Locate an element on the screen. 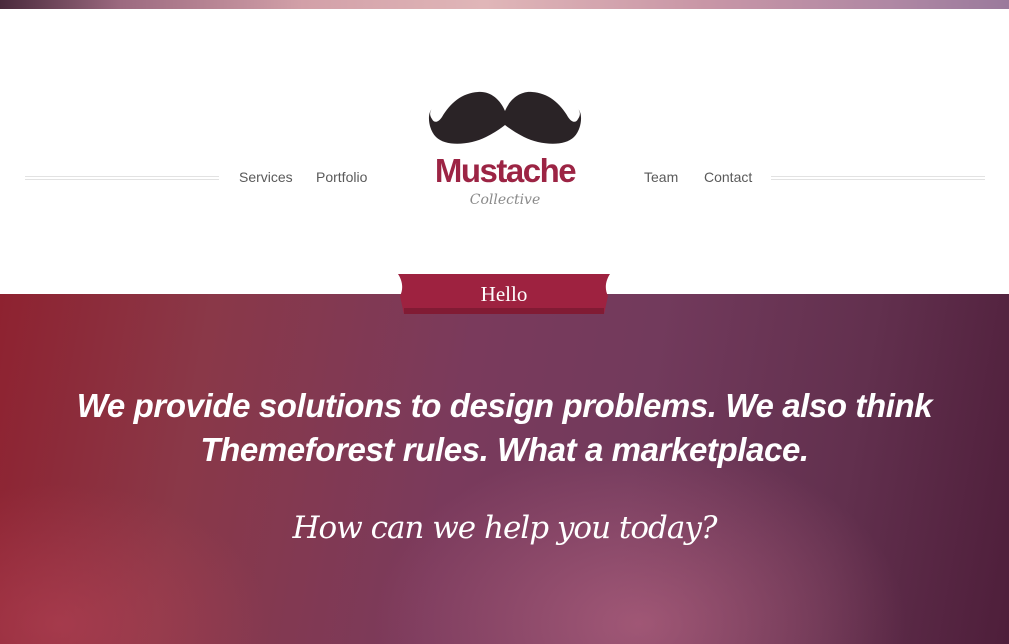 The image size is (1009, 644). top-gradient-strip is located at coordinates (504, 4).